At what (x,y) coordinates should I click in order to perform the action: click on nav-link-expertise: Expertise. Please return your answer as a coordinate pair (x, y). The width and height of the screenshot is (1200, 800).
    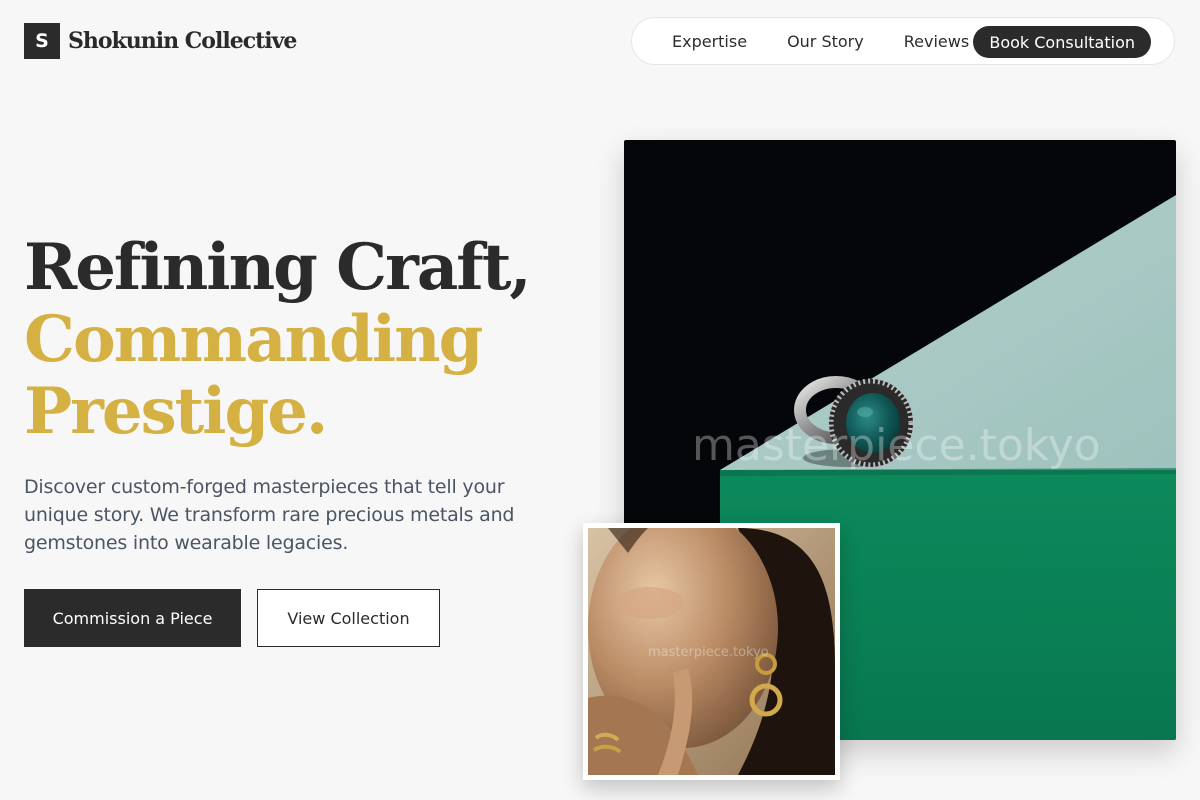
    Looking at the image, I should click on (709, 41).